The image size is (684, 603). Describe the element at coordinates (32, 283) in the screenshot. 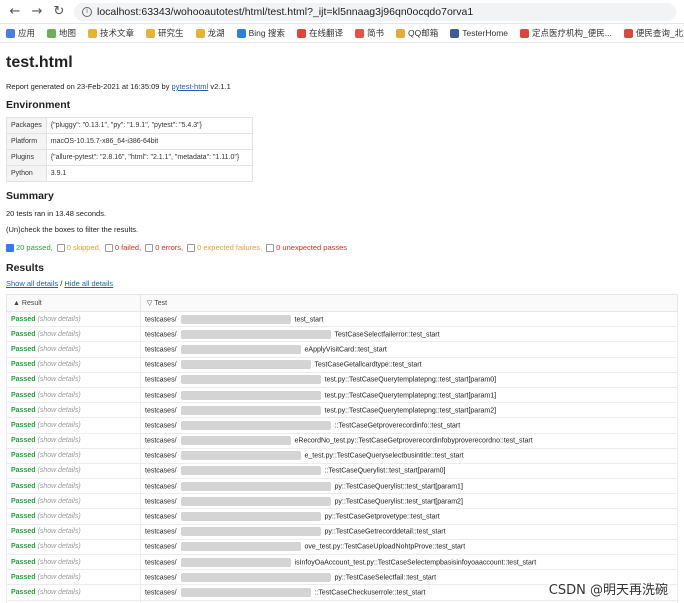

I see `show-all-details-link: Show all details` at that location.